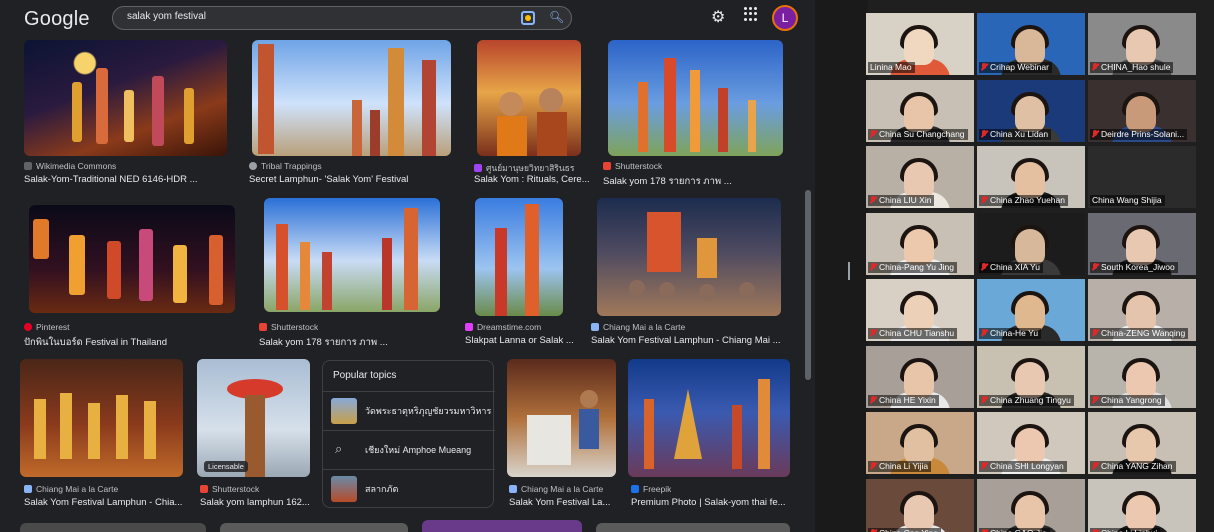 This screenshot has height=532, width=1214. Describe the element at coordinates (1142, 243) in the screenshot. I see `participant-tile: South Korea_Jiwoo` at that location.